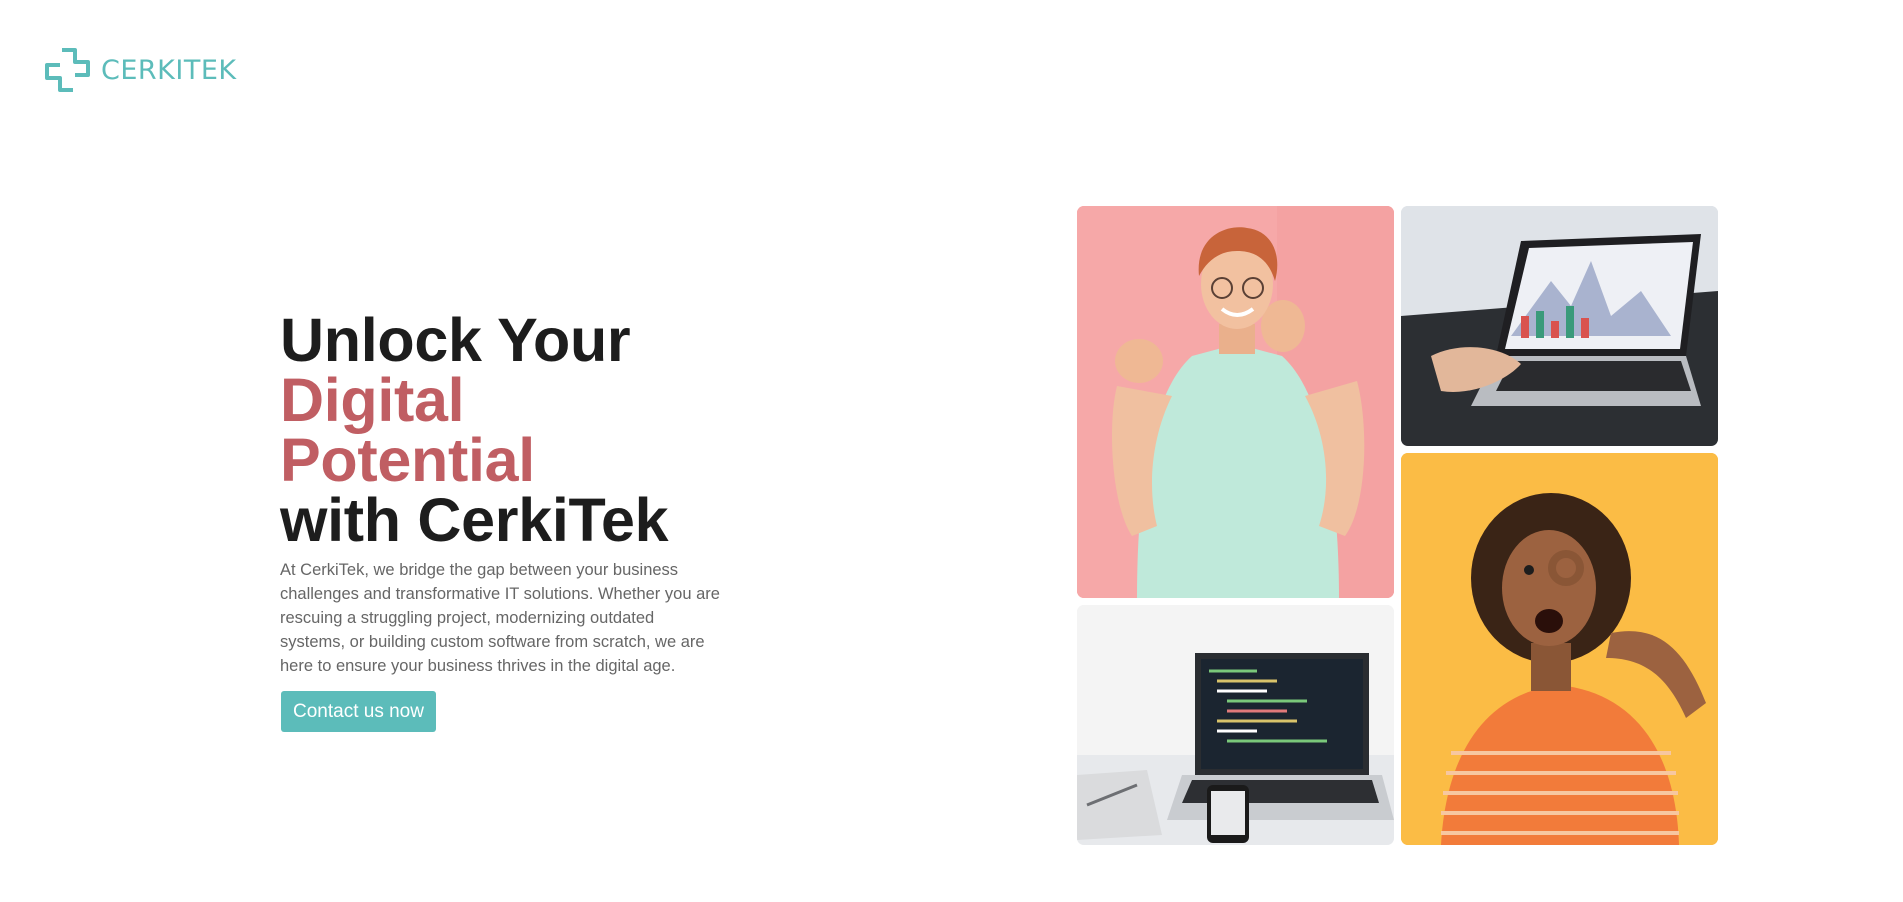 This screenshot has width=1903, height=902. I want to click on brand-logo: CERKITEK, so click(140, 70).